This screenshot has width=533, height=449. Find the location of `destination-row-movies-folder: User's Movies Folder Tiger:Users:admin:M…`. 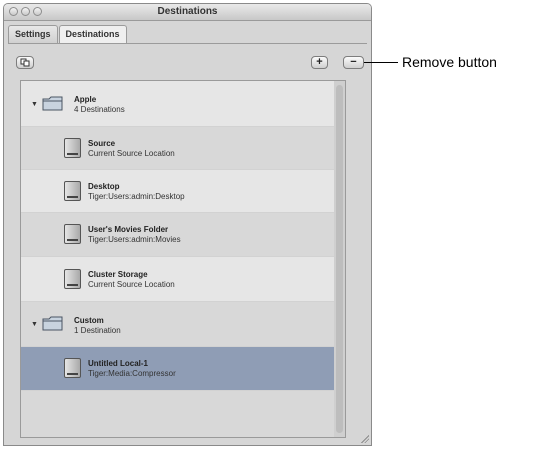

destination-row-movies-folder: User's Movies Folder Tiger:Users:admin:M… is located at coordinates (182, 235).